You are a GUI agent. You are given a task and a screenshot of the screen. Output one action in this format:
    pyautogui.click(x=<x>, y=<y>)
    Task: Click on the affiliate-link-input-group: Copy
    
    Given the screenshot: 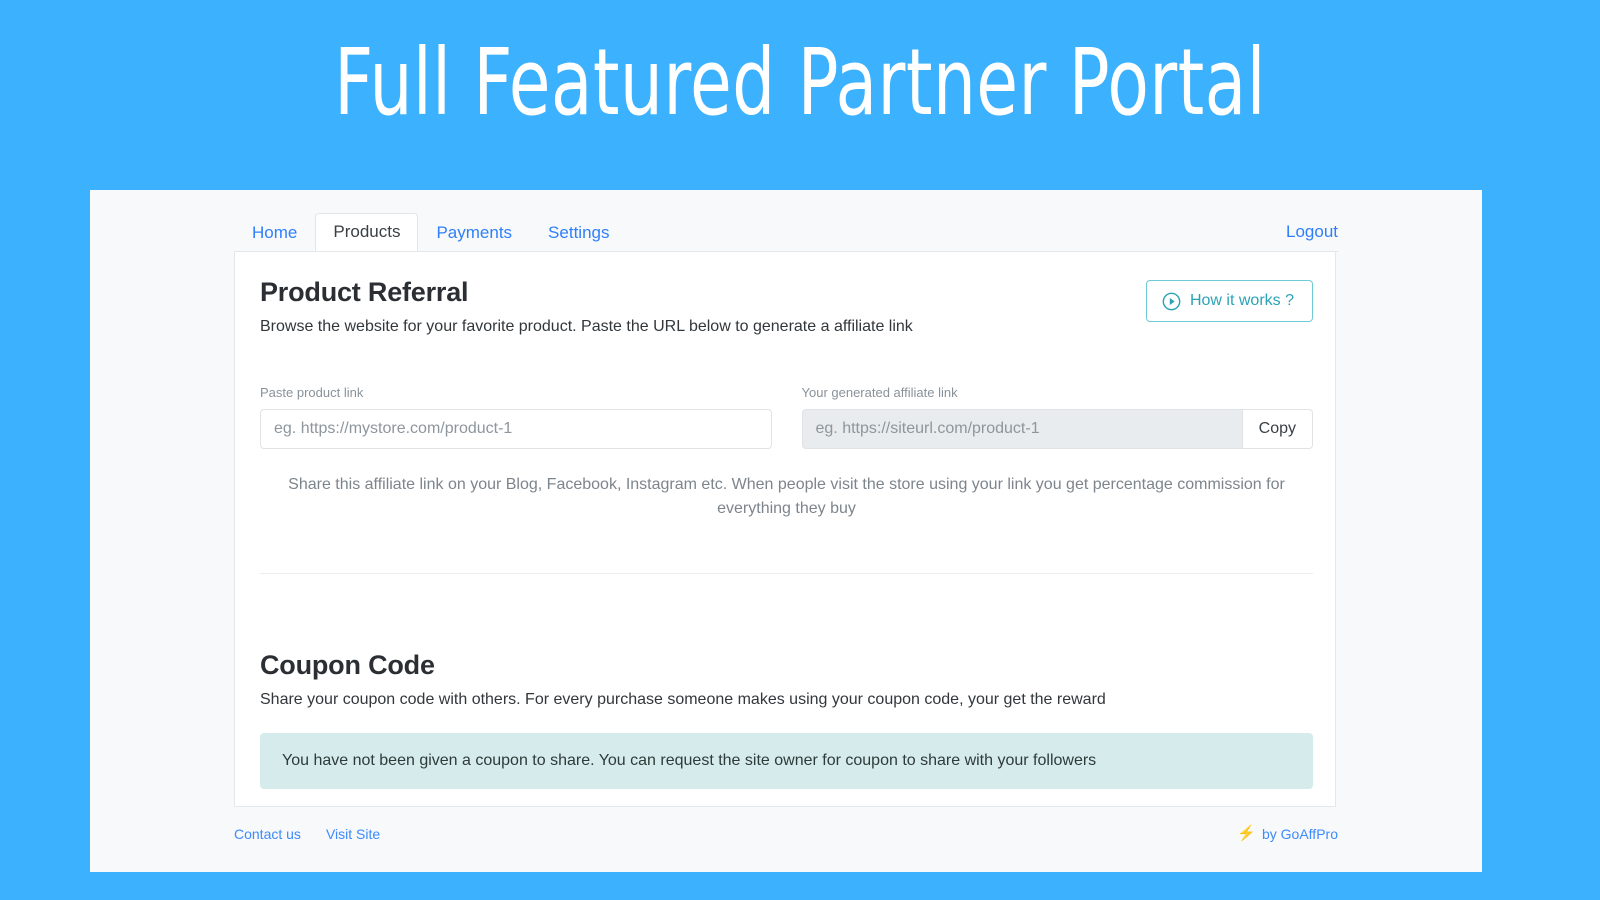 What is the action you would take?
    pyautogui.click(x=1057, y=429)
    